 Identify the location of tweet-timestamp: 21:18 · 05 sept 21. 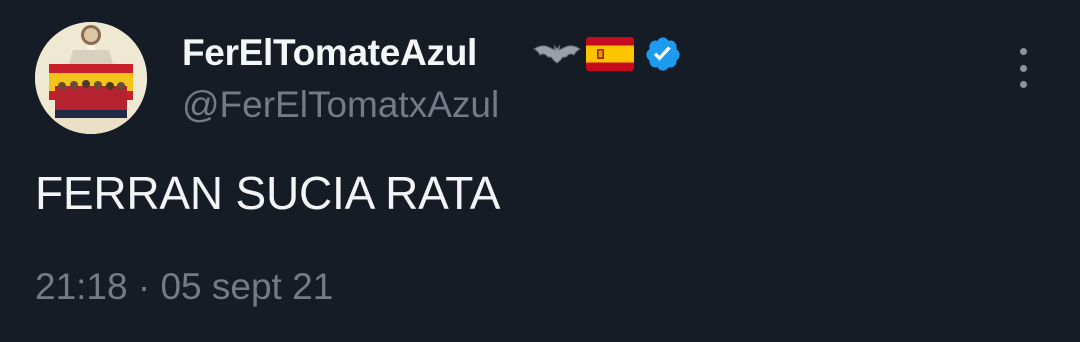
(184, 287).